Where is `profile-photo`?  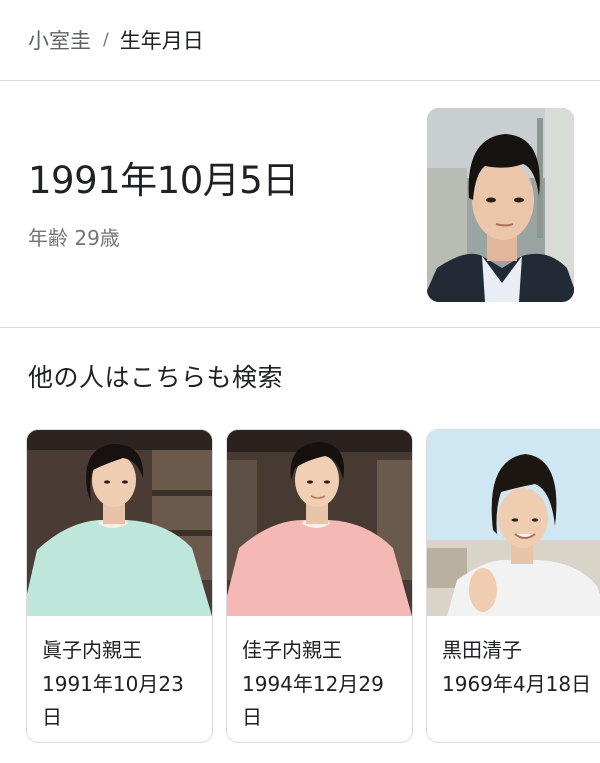 profile-photo is located at coordinates (500, 205).